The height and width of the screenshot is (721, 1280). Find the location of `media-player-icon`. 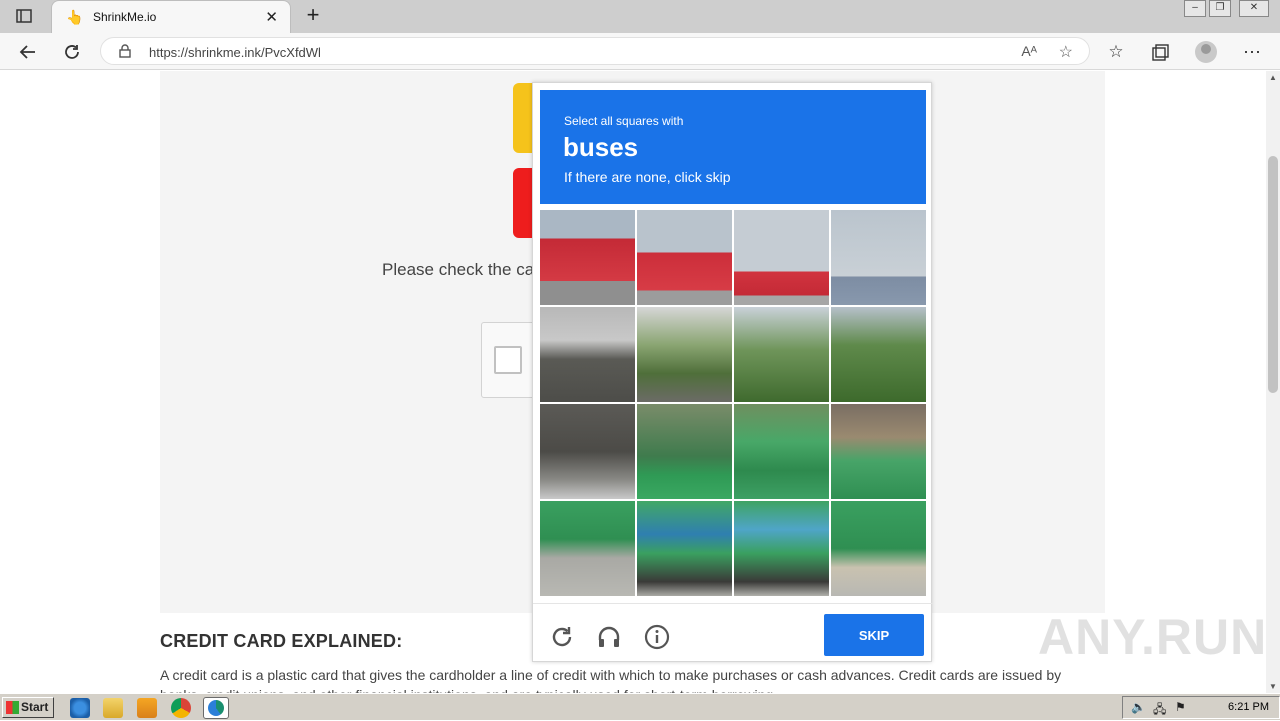

media-player-icon is located at coordinates (147, 708).